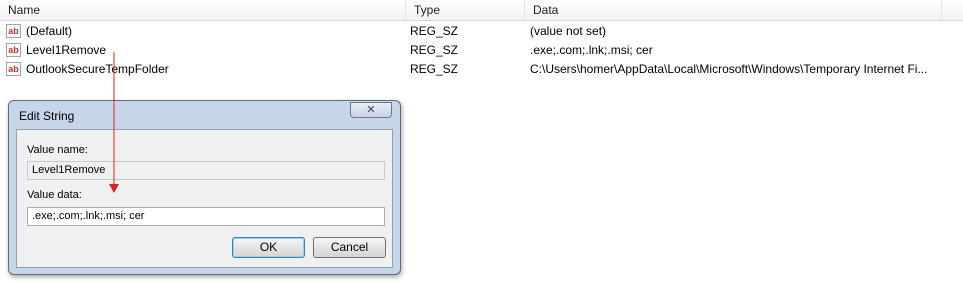  I want to click on row-name: (Default), so click(49, 31).